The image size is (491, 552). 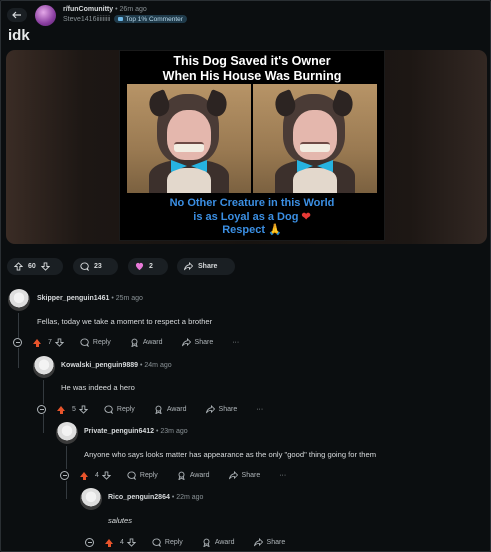 What do you see at coordinates (119, 431) in the screenshot?
I see `comment-author: Private_penguin6412` at bounding box center [119, 431].